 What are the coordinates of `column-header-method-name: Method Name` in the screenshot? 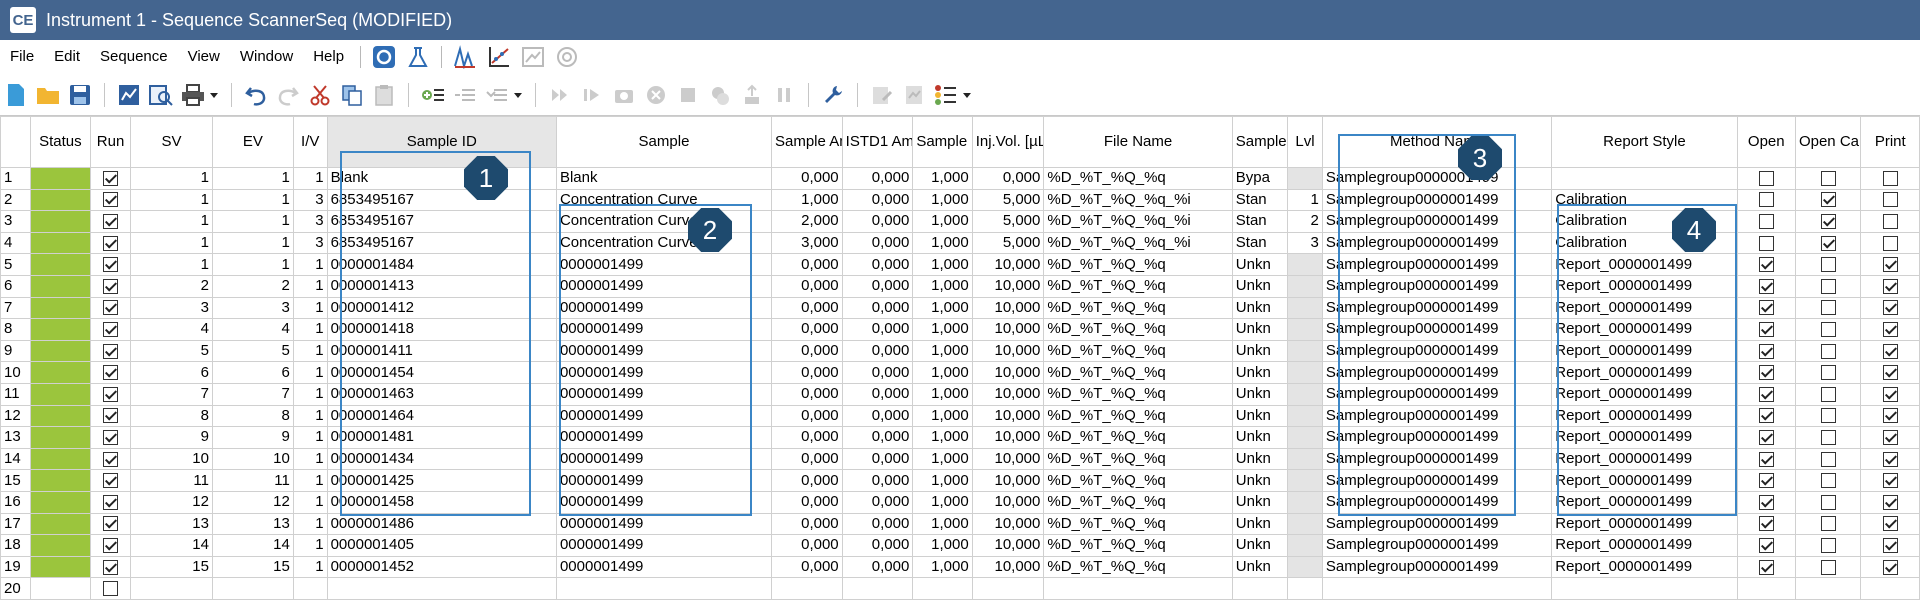 It's located at (1437, 142).